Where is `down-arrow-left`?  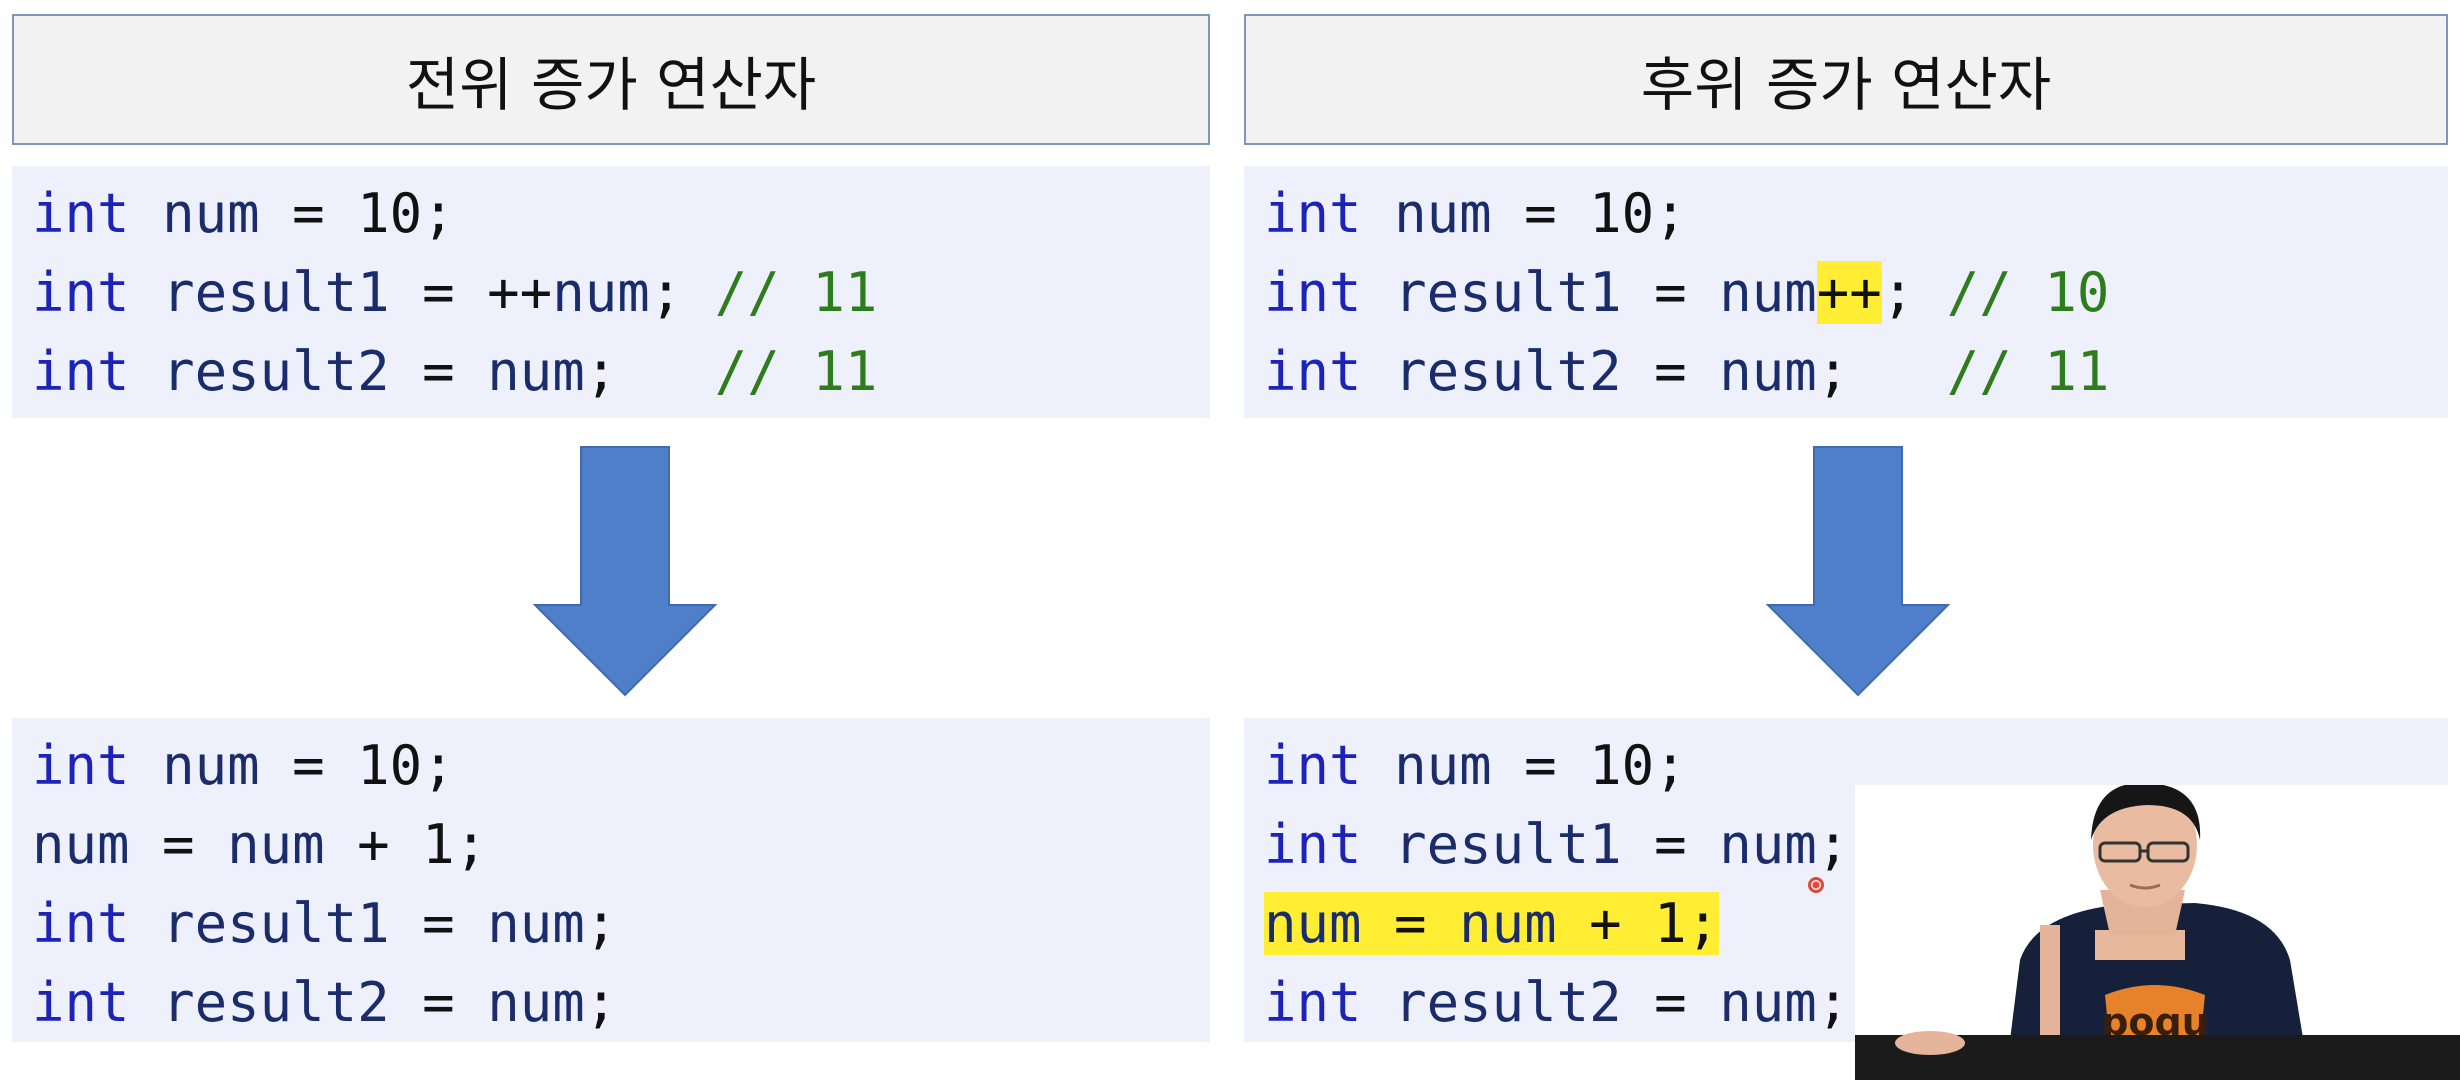
down-arrow-left is located at coordinates (625, 571).